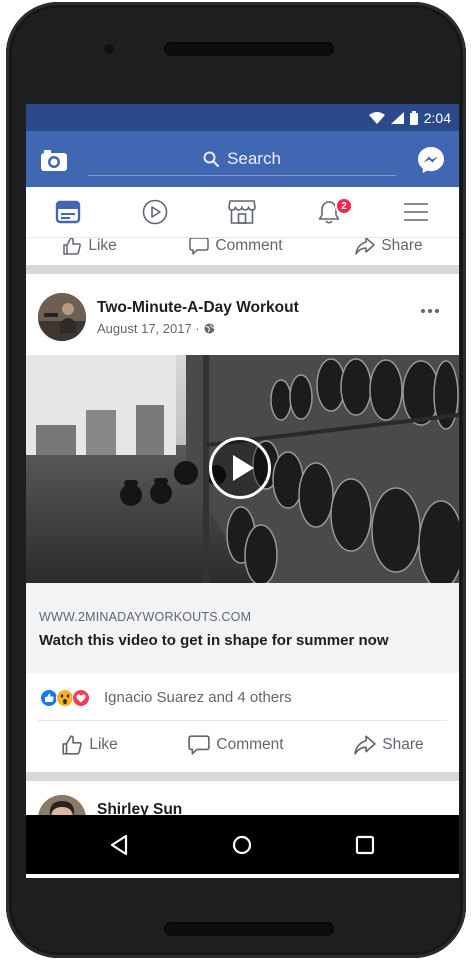  What do you see at coordinates (109, 49) in the screenshot?
I see `front-camera` at bounding box center [109, 49].